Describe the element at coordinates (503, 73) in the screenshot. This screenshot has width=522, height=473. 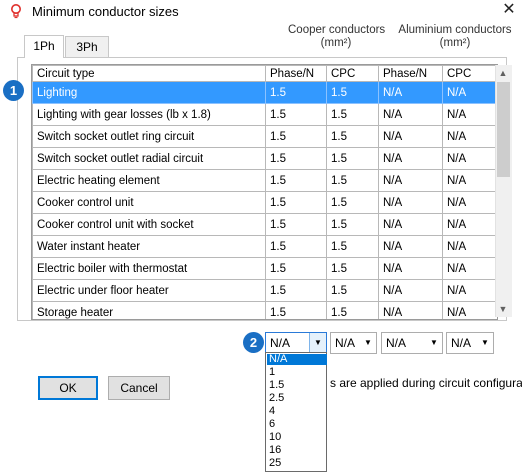
I see `scroll-up-arrow-icon: ▲` at that location.